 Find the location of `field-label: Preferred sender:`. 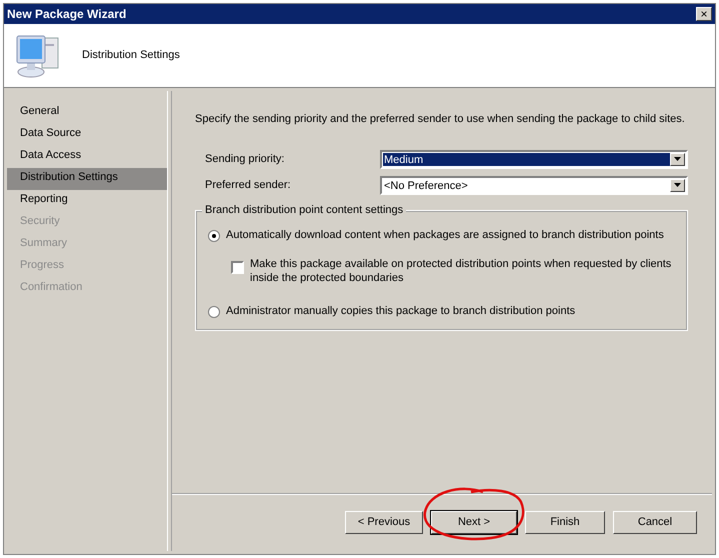

field-label: Preferred sender: is located at coordinates (248, 185).